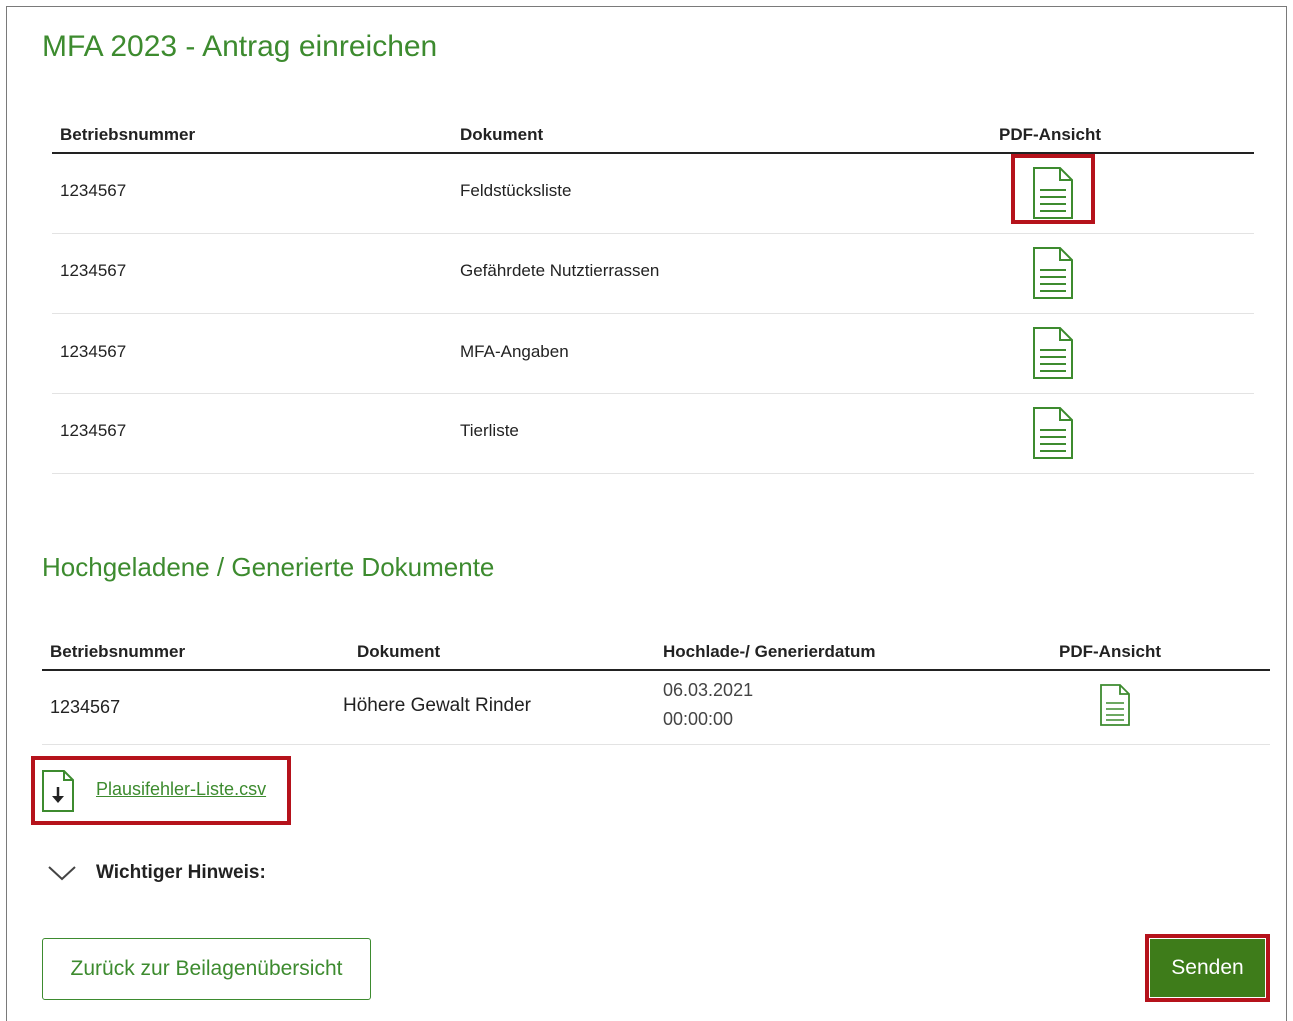 The image size is (1293, 1021). Describe the element at coordinates (268, 567) in the screenshot. I see `uploads-section-title: Hochgeladene / Generierte Dokumente` at that location.